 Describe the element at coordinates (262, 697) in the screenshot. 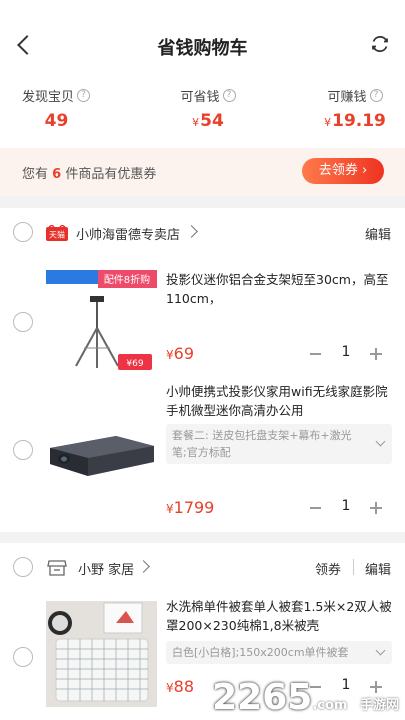

I see `watermark-text: 2265` at that location.